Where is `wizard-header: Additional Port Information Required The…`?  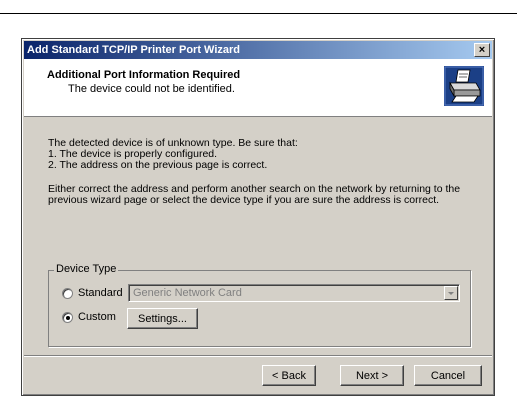
wizard-header: Additional Port Information Required The… is located at coordinates (258, 88).